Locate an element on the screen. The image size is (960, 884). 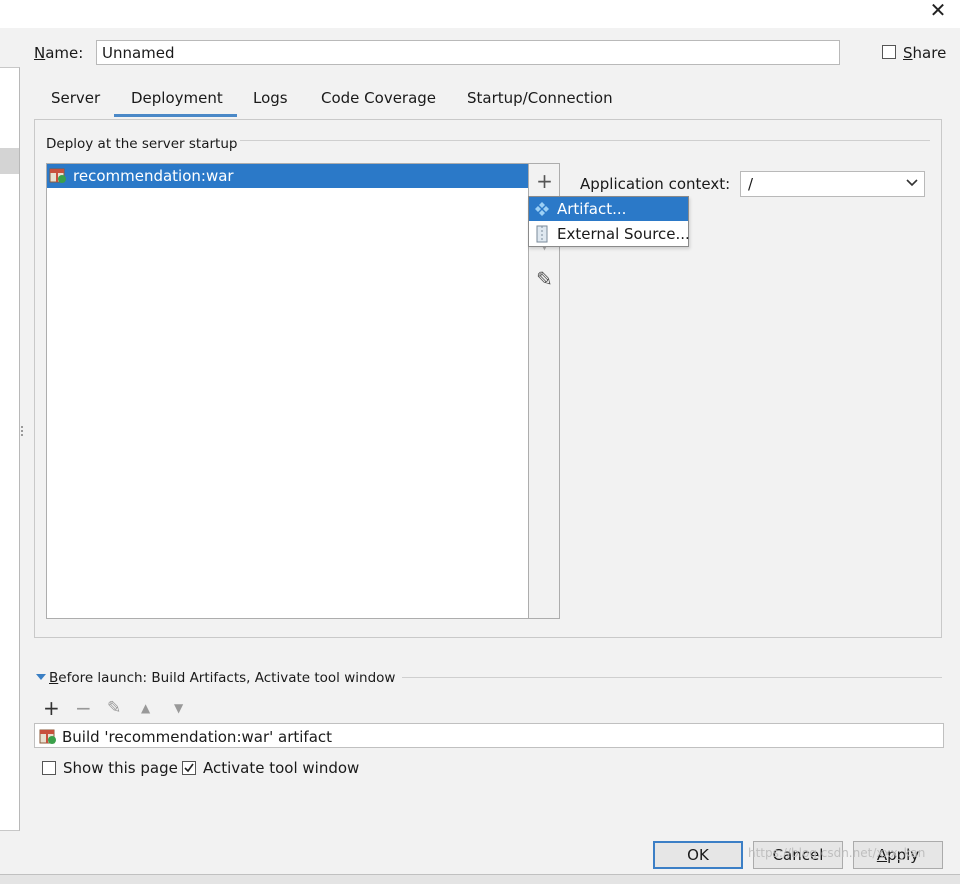
deploy-section-title: Deploy at the server startup is located at coordinates (142, 144).